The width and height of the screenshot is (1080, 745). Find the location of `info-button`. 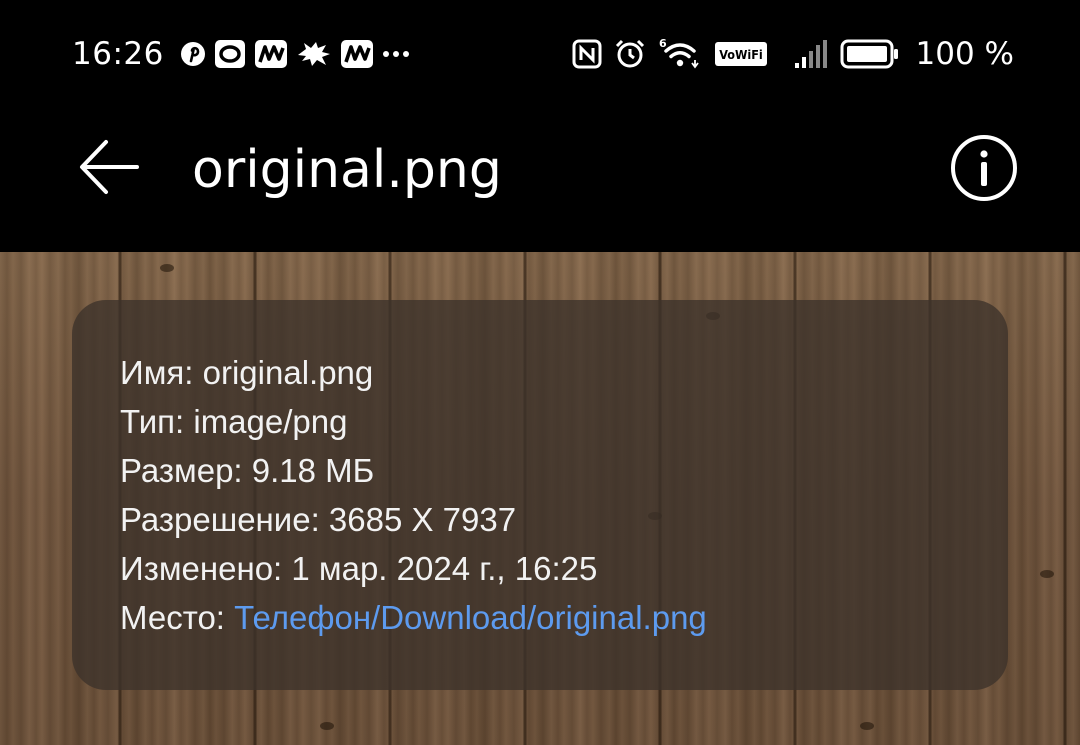

info-button is located at coordinates (984, 168).